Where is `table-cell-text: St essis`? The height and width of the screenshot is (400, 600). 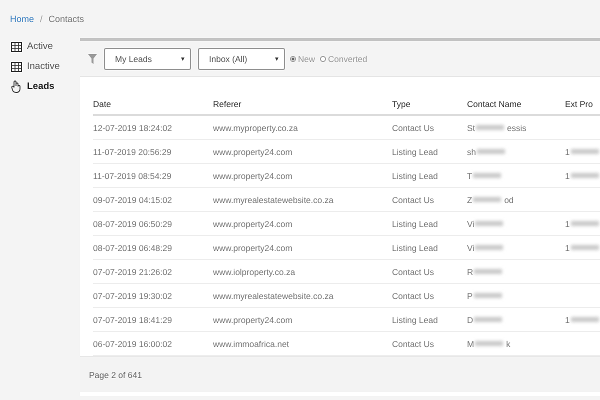
table-cell-text: St essis is located at coordinates (497, 127).